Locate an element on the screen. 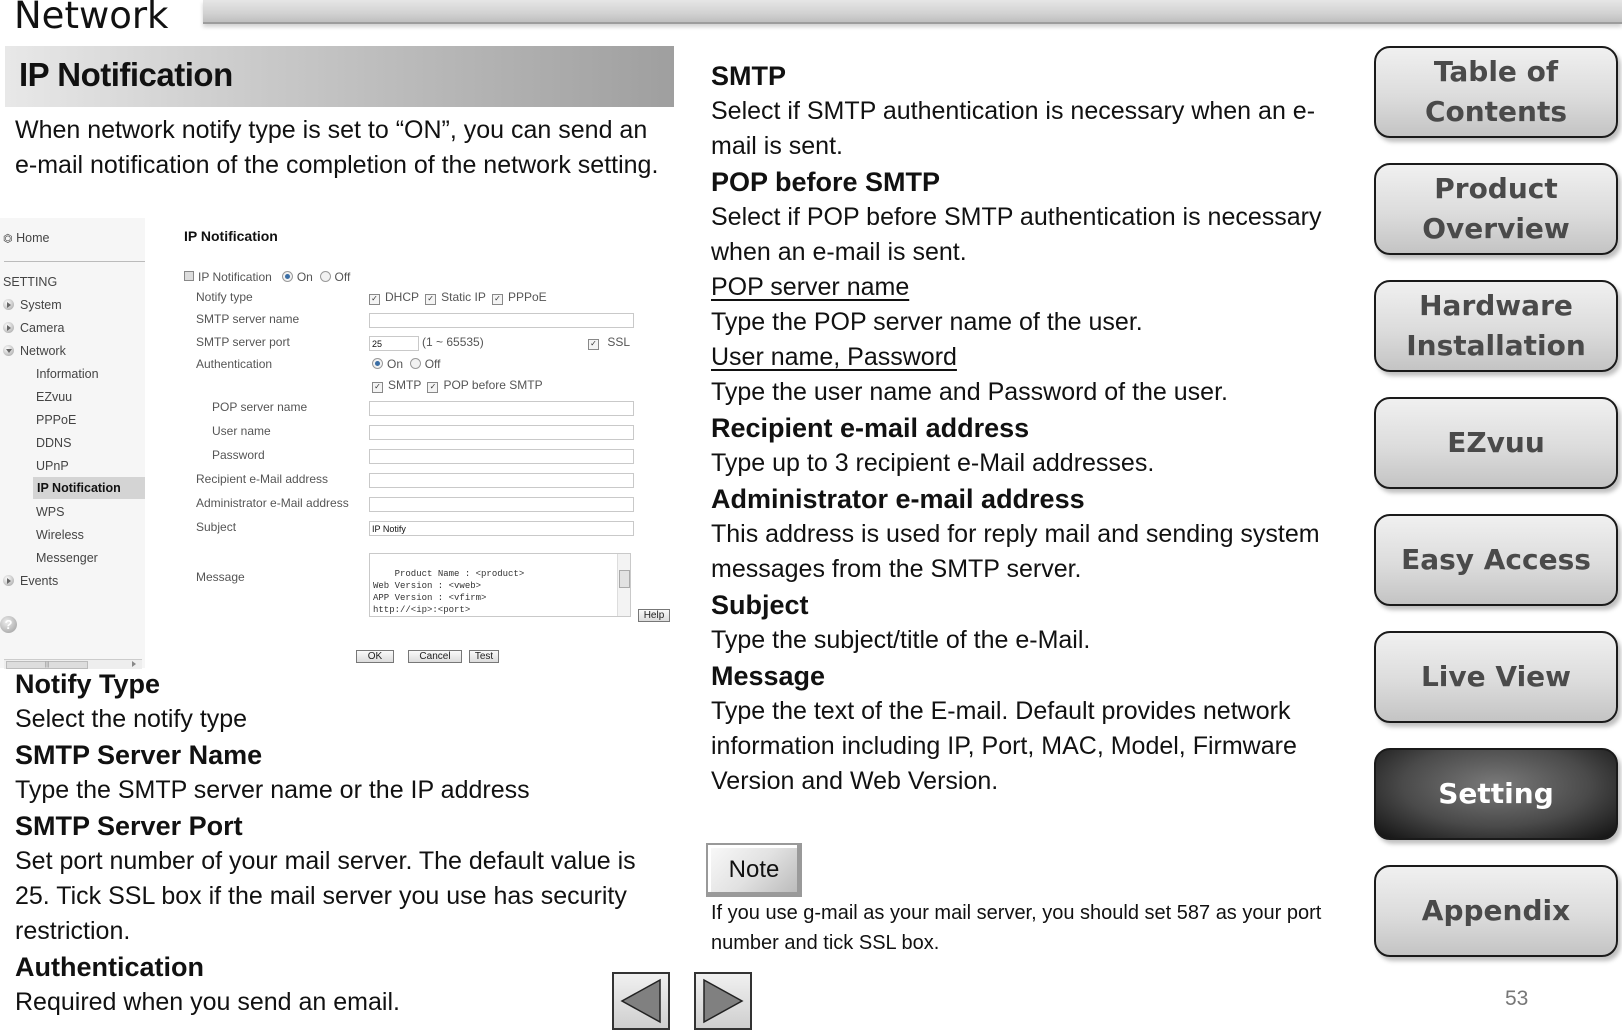 This screenshot has width=1622, height=1033. sidebar-item-wps: WPS is located at coordinates (50, 512).